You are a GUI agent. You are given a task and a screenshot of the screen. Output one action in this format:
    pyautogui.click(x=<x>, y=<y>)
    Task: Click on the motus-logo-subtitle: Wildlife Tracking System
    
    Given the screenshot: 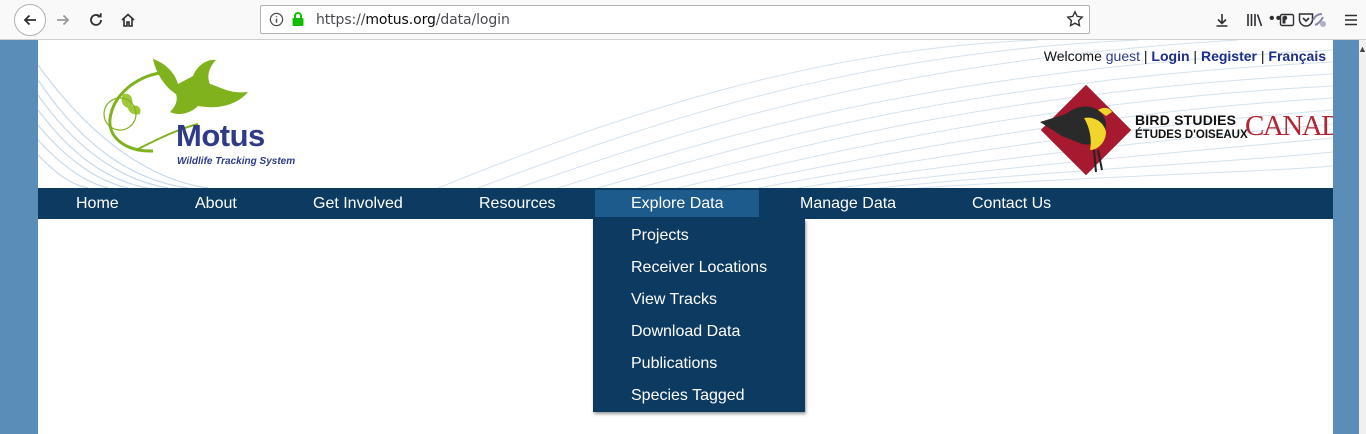 What is the action you would take?
    pyautogui.click(x=236, y=161)
    